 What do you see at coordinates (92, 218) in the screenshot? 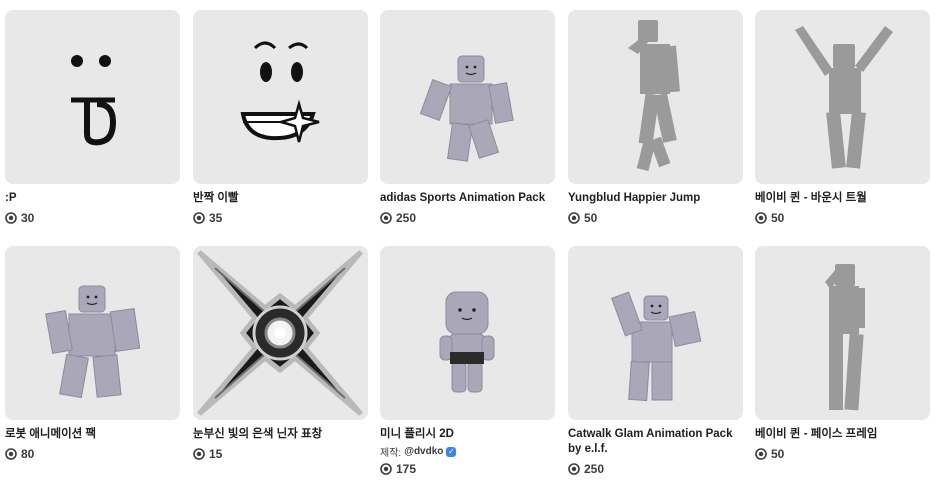
I see `item-price: 30` at bounding box center [92, 218].